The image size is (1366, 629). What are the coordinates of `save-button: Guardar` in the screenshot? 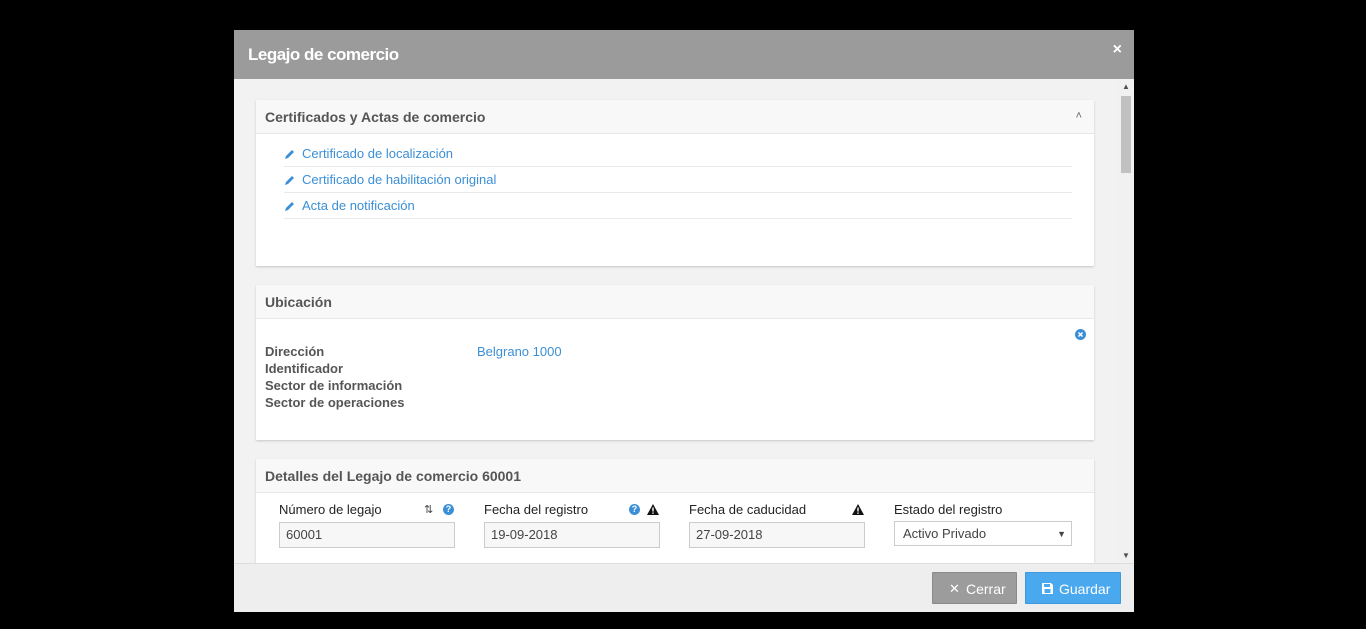 It's located at (1073, 588).